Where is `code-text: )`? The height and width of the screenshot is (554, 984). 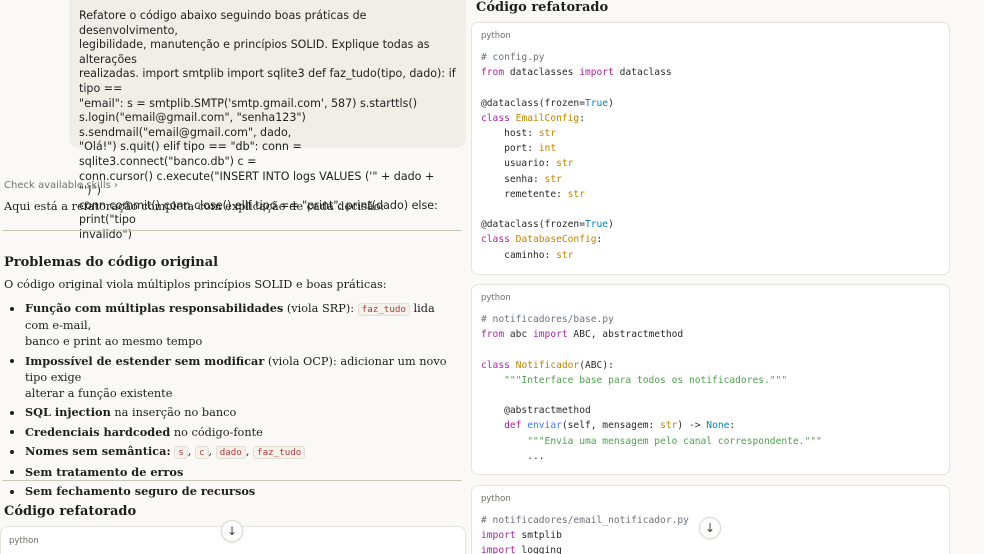 code-text: ) is located at coordinates (611, 225).